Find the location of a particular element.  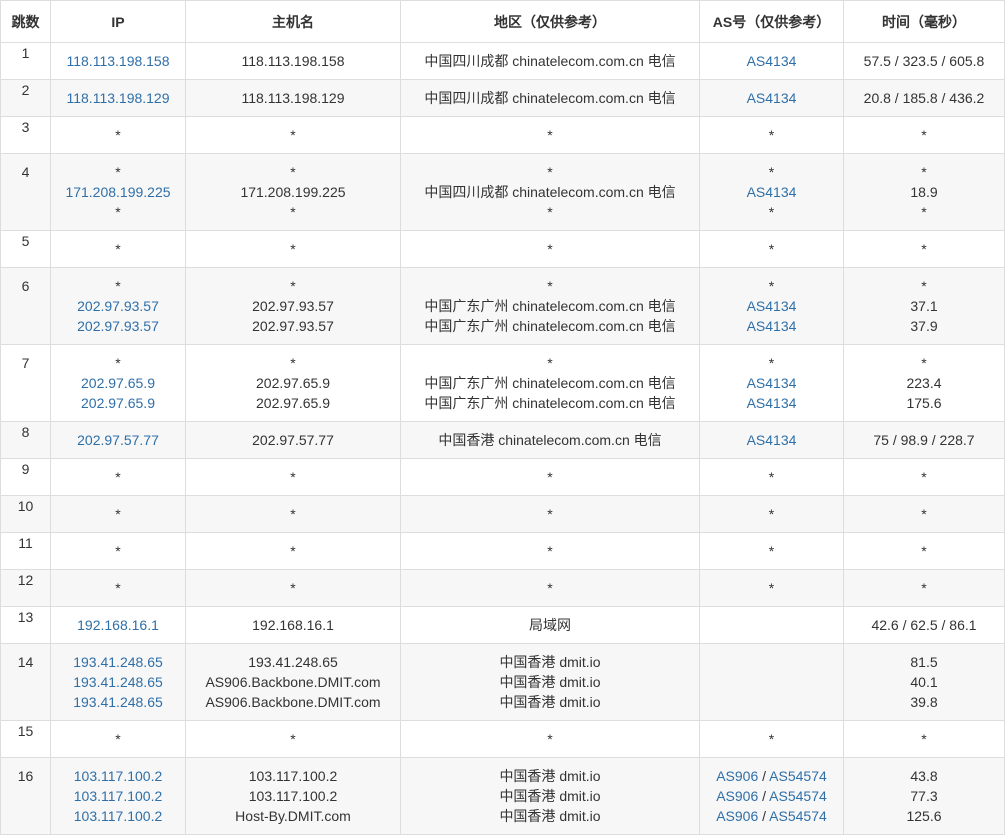

region-cell: 中国香港 chinatelecom.com.cn 电信 is located at coordinates (550, 440).